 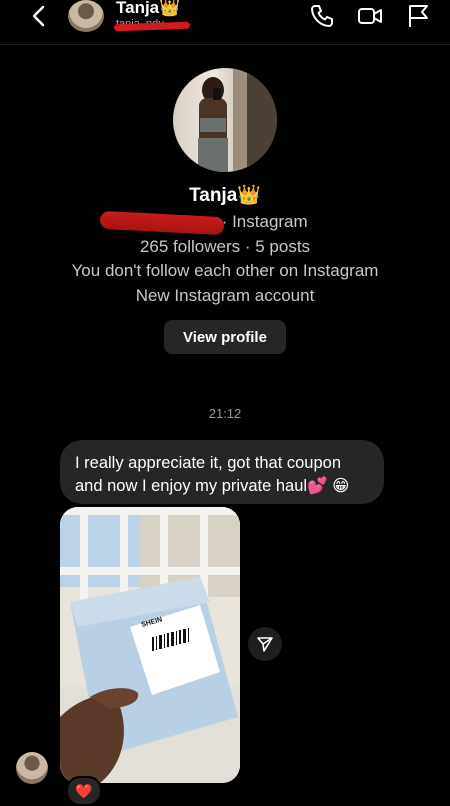 I want to click on heart-reaction: ❤️, so click(x=84, y=791).